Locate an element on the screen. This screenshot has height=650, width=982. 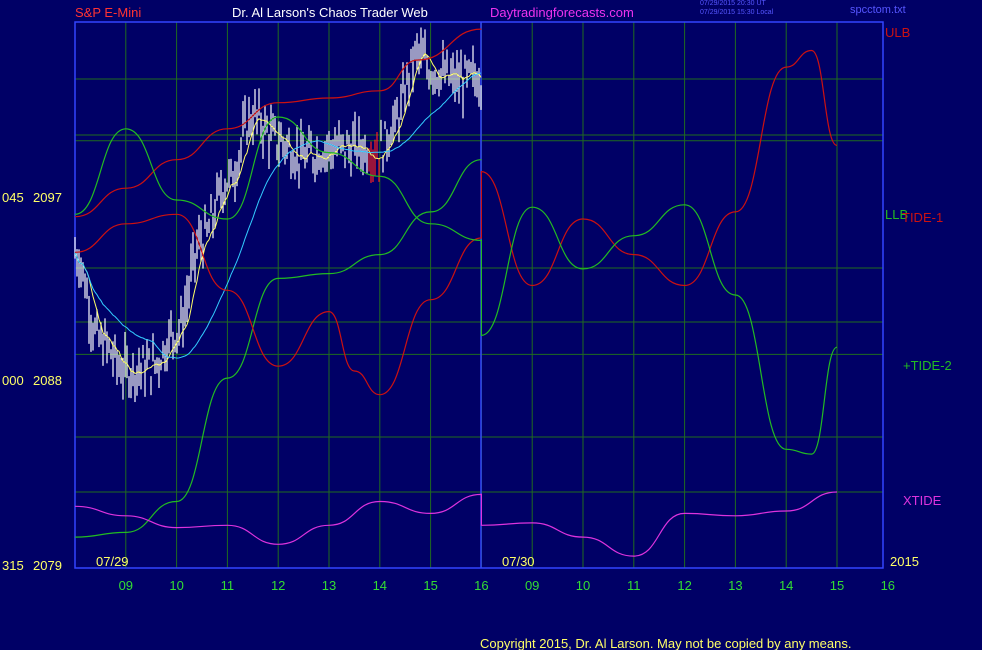
y-tick-value-1: 2097 is located at coordinates (47, 197).